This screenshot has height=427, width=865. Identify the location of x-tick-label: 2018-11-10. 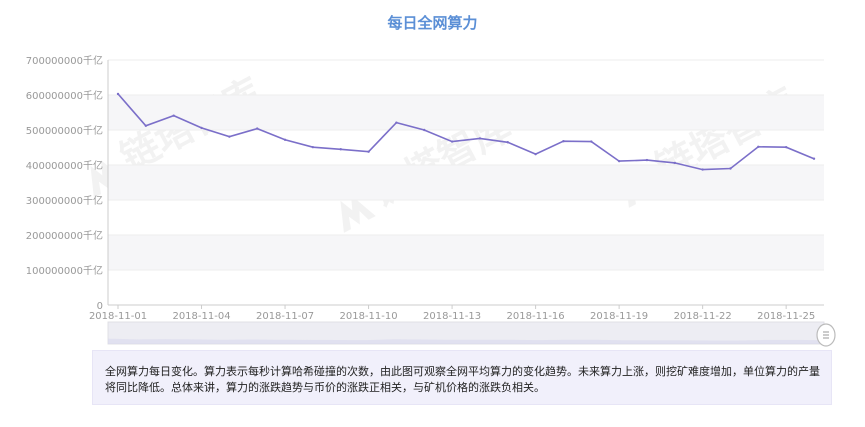
(368, 316).